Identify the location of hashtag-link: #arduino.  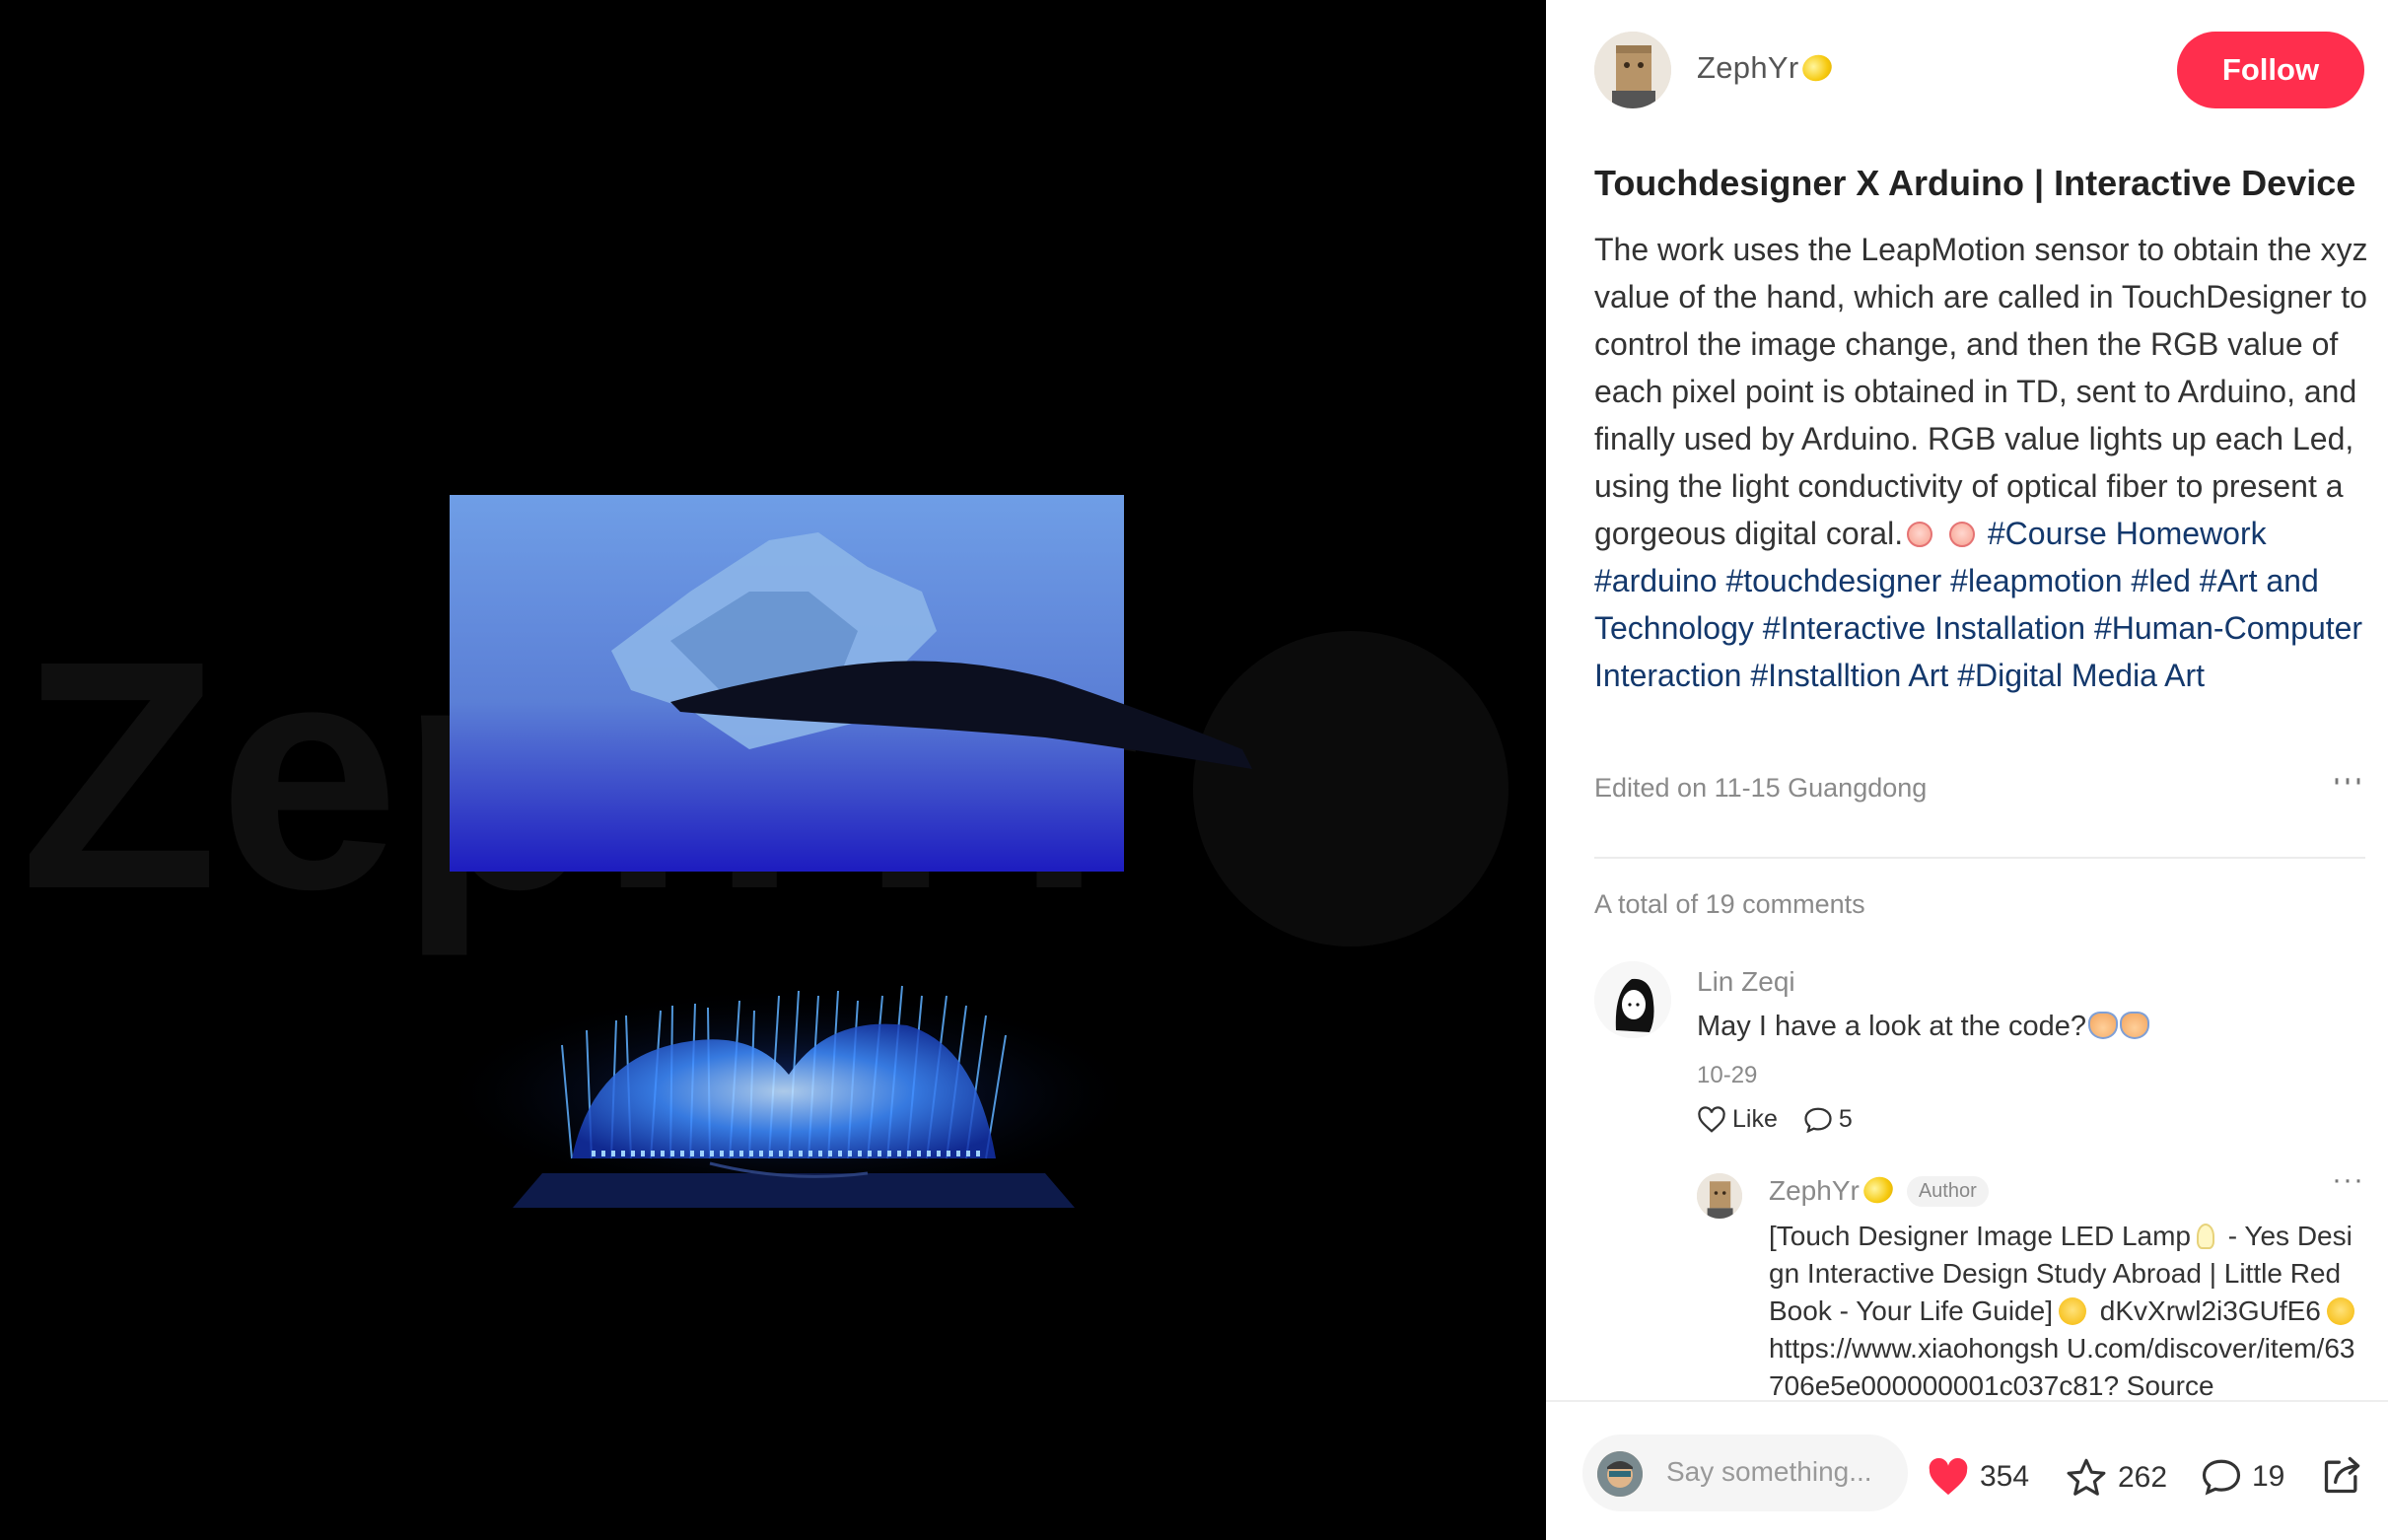
(1656, 580).